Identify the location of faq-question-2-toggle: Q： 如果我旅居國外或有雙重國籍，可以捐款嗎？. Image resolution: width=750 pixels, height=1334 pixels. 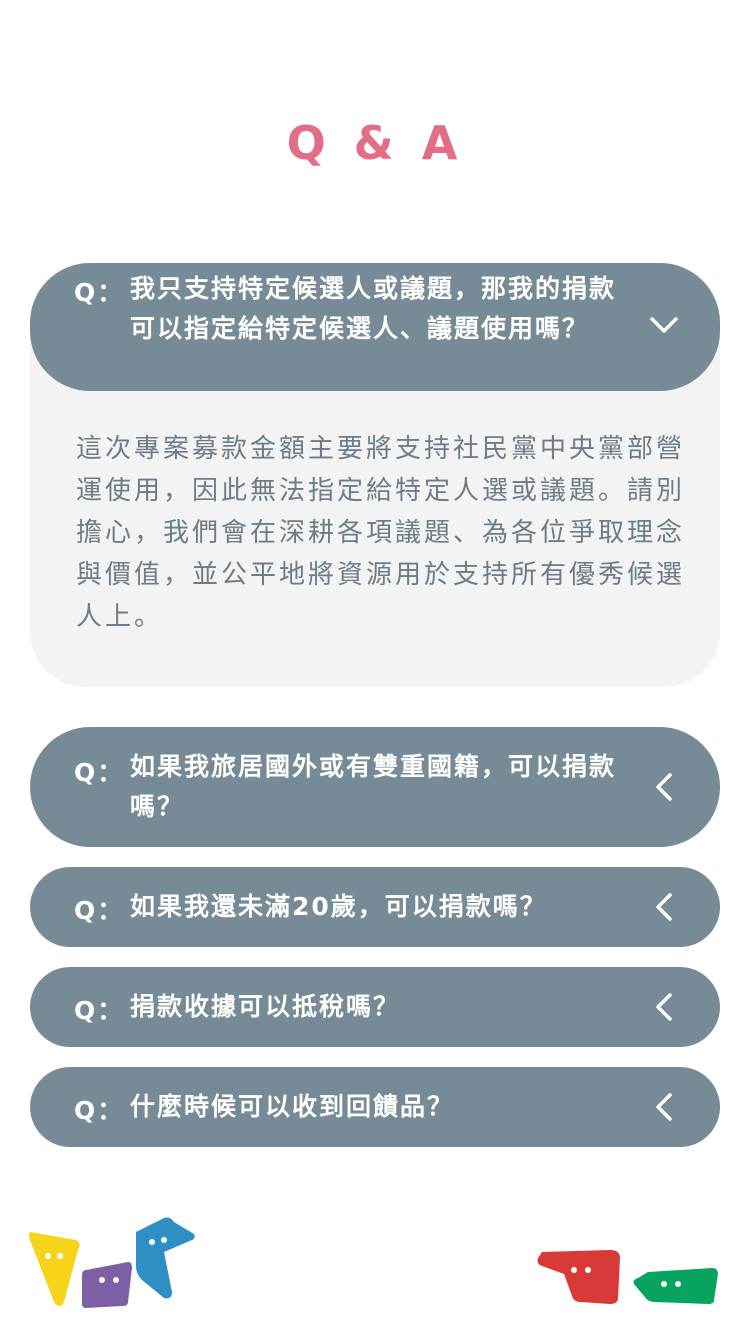
(375, 787).